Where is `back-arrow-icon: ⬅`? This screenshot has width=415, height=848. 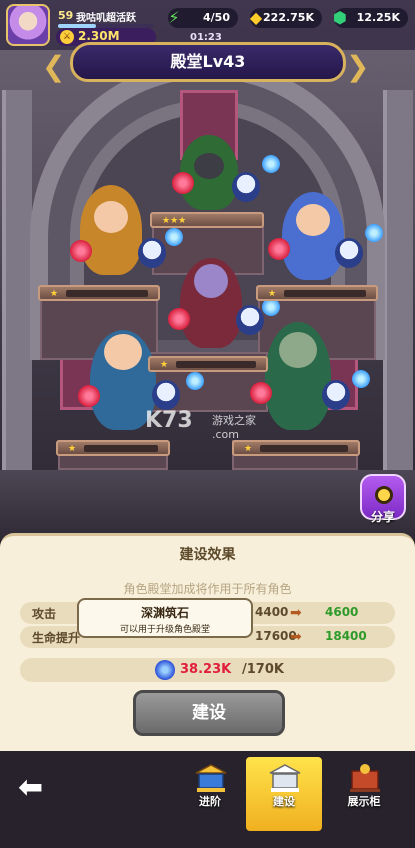 back-arrow-icon: ⬅ is located at coordinates (38, 788).